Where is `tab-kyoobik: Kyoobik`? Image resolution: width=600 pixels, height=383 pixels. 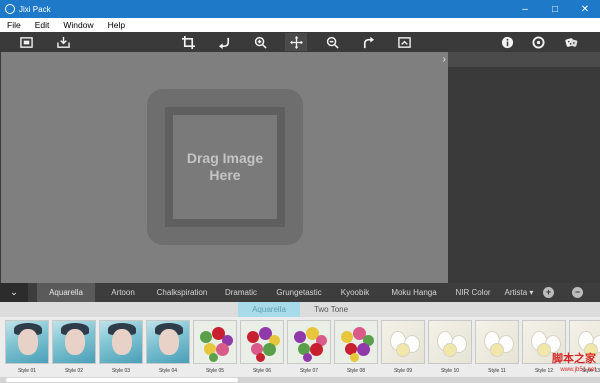
tab-kyoobik: Kyoobik is located at coordinates (355, 292).